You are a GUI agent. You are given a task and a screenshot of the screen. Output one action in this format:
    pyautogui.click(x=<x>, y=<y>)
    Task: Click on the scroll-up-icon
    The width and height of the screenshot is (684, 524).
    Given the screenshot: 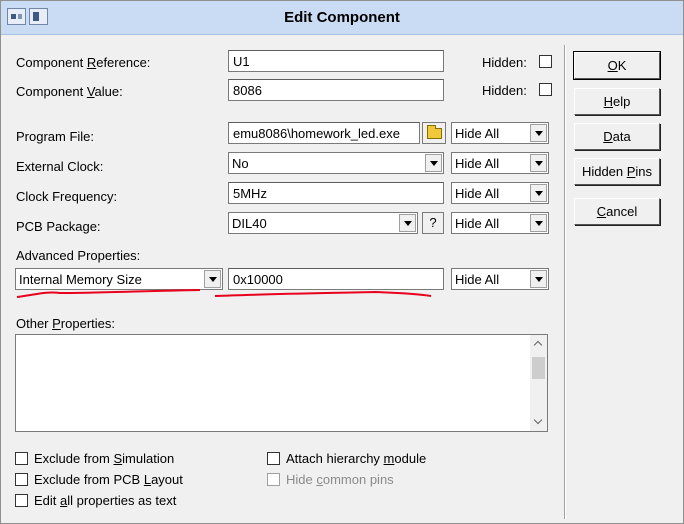 What is the action you would take?
    pyautogui.click(x=538, y=343)
    